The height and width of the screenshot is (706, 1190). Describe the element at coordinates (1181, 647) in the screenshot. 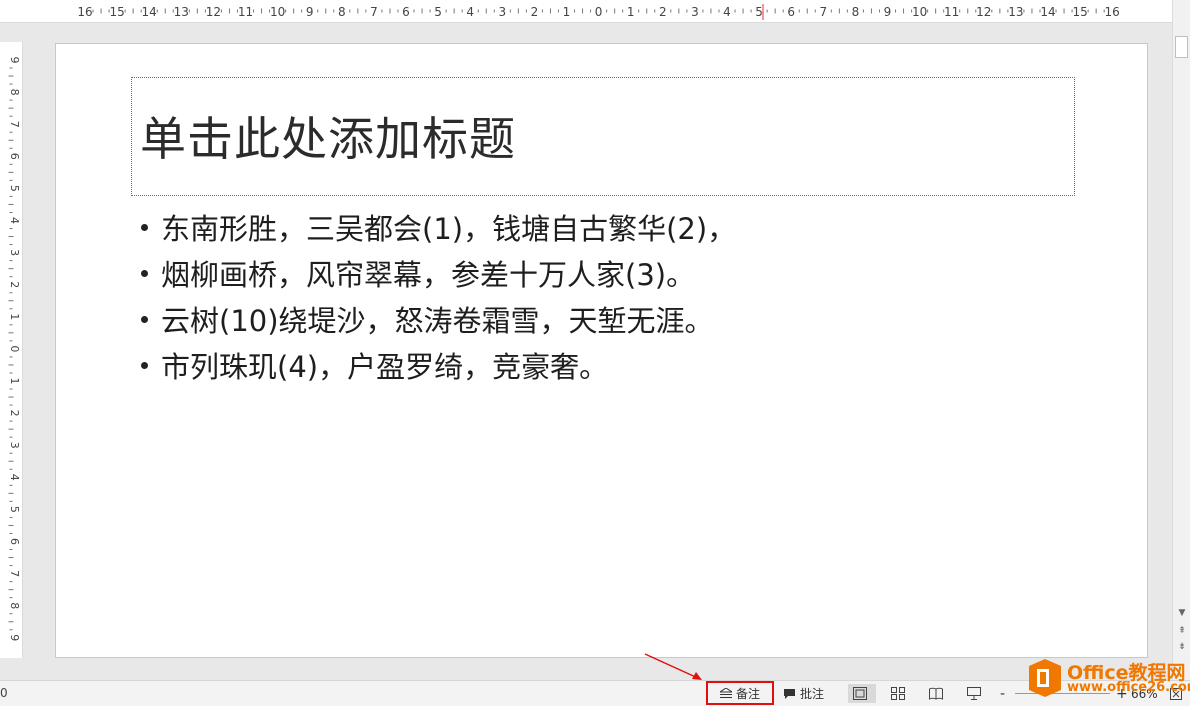

I see `next-slide-icon: ⇟` at that location.